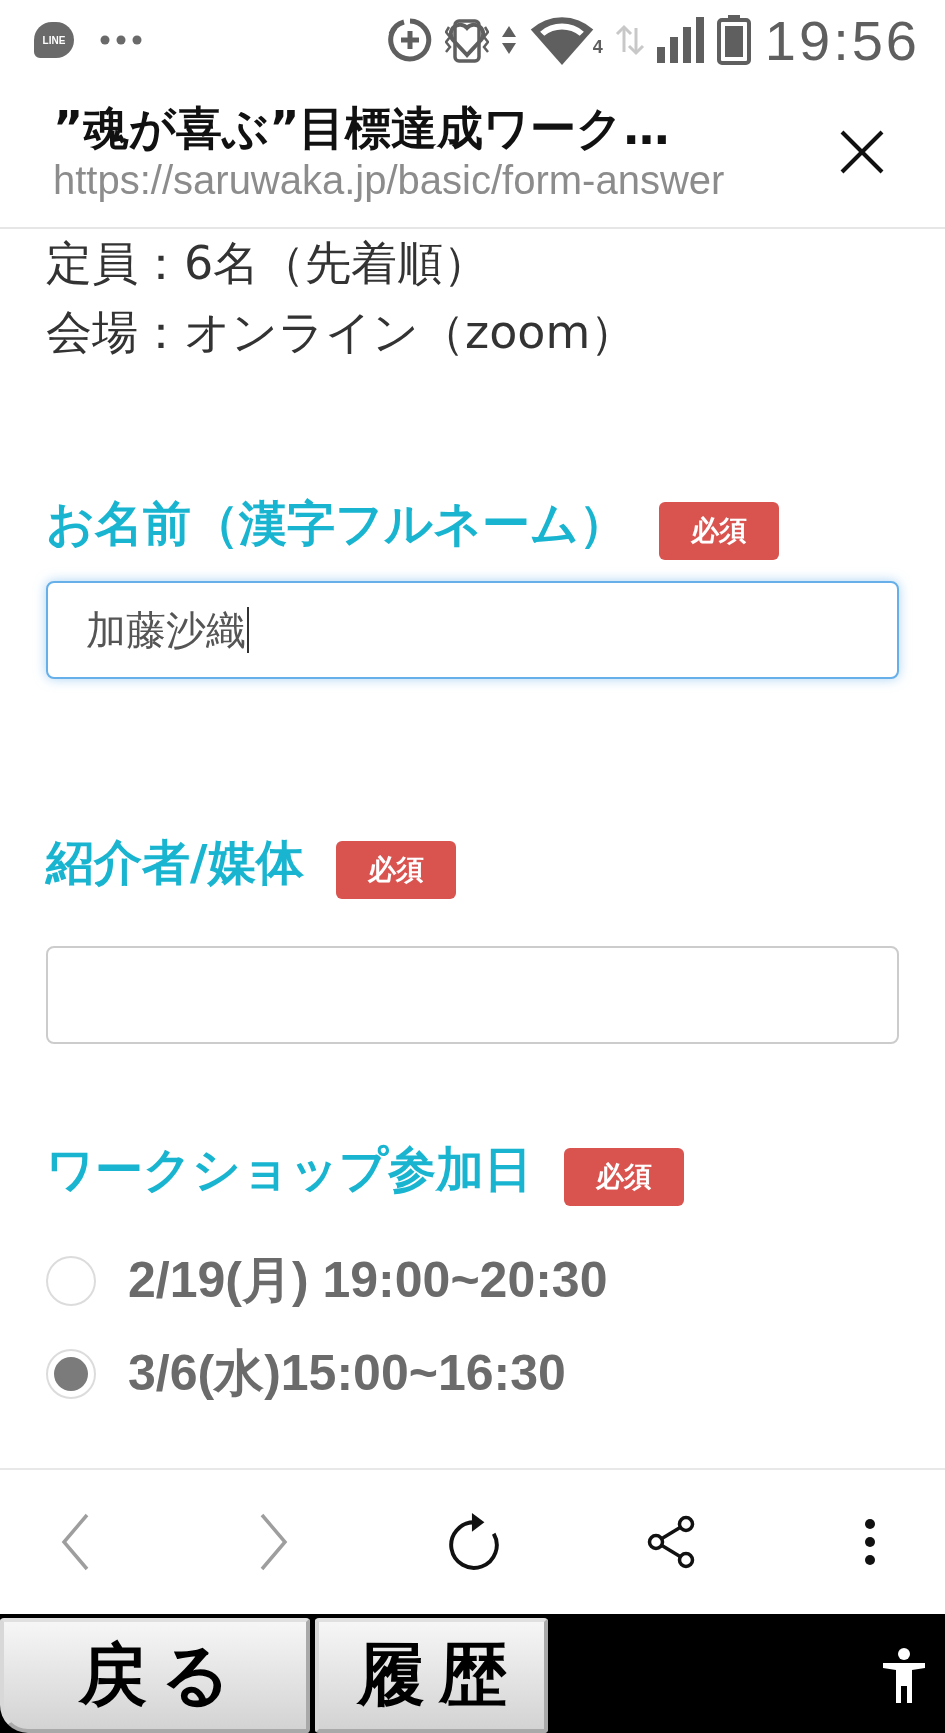  Describe the element at coordinates (155, 1675) in the screenshot. I see `soft-key-button: 戻る` at that location.